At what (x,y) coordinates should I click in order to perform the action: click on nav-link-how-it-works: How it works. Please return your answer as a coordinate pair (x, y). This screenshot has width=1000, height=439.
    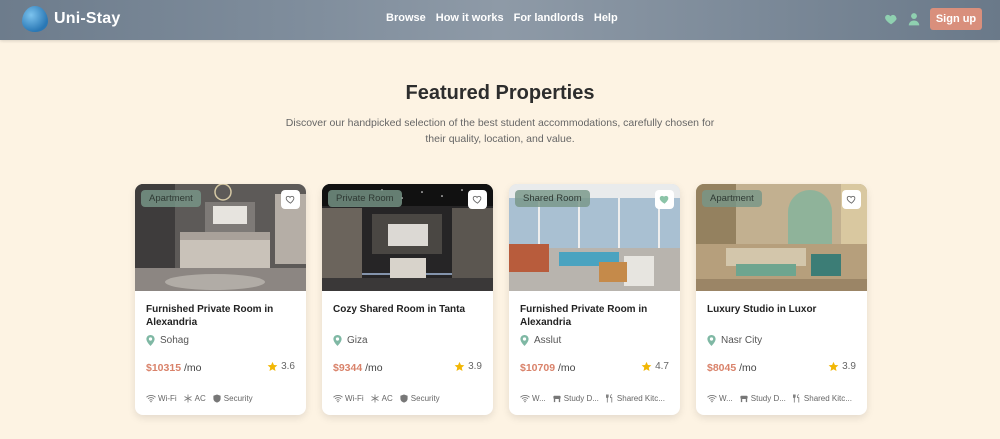
    Looking at the image, I should click on (470, 18).